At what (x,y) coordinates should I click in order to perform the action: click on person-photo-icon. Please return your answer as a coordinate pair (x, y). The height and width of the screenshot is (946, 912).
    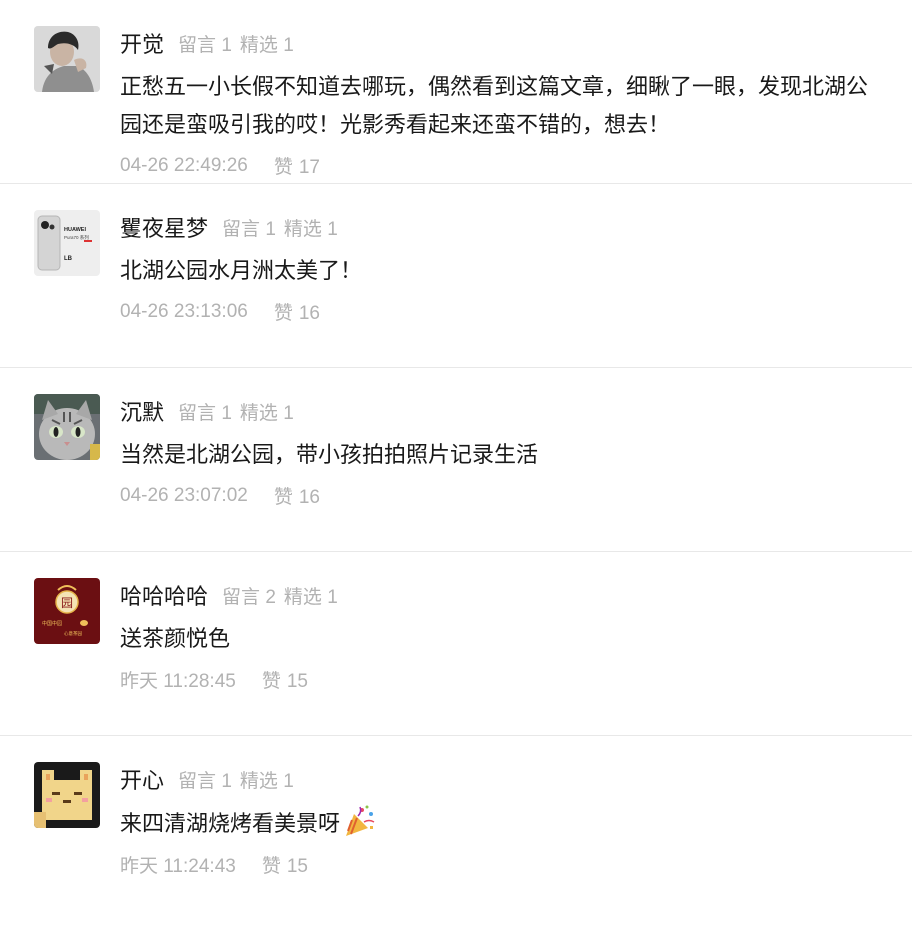
    Looking at the image, I should click on (67, 59).